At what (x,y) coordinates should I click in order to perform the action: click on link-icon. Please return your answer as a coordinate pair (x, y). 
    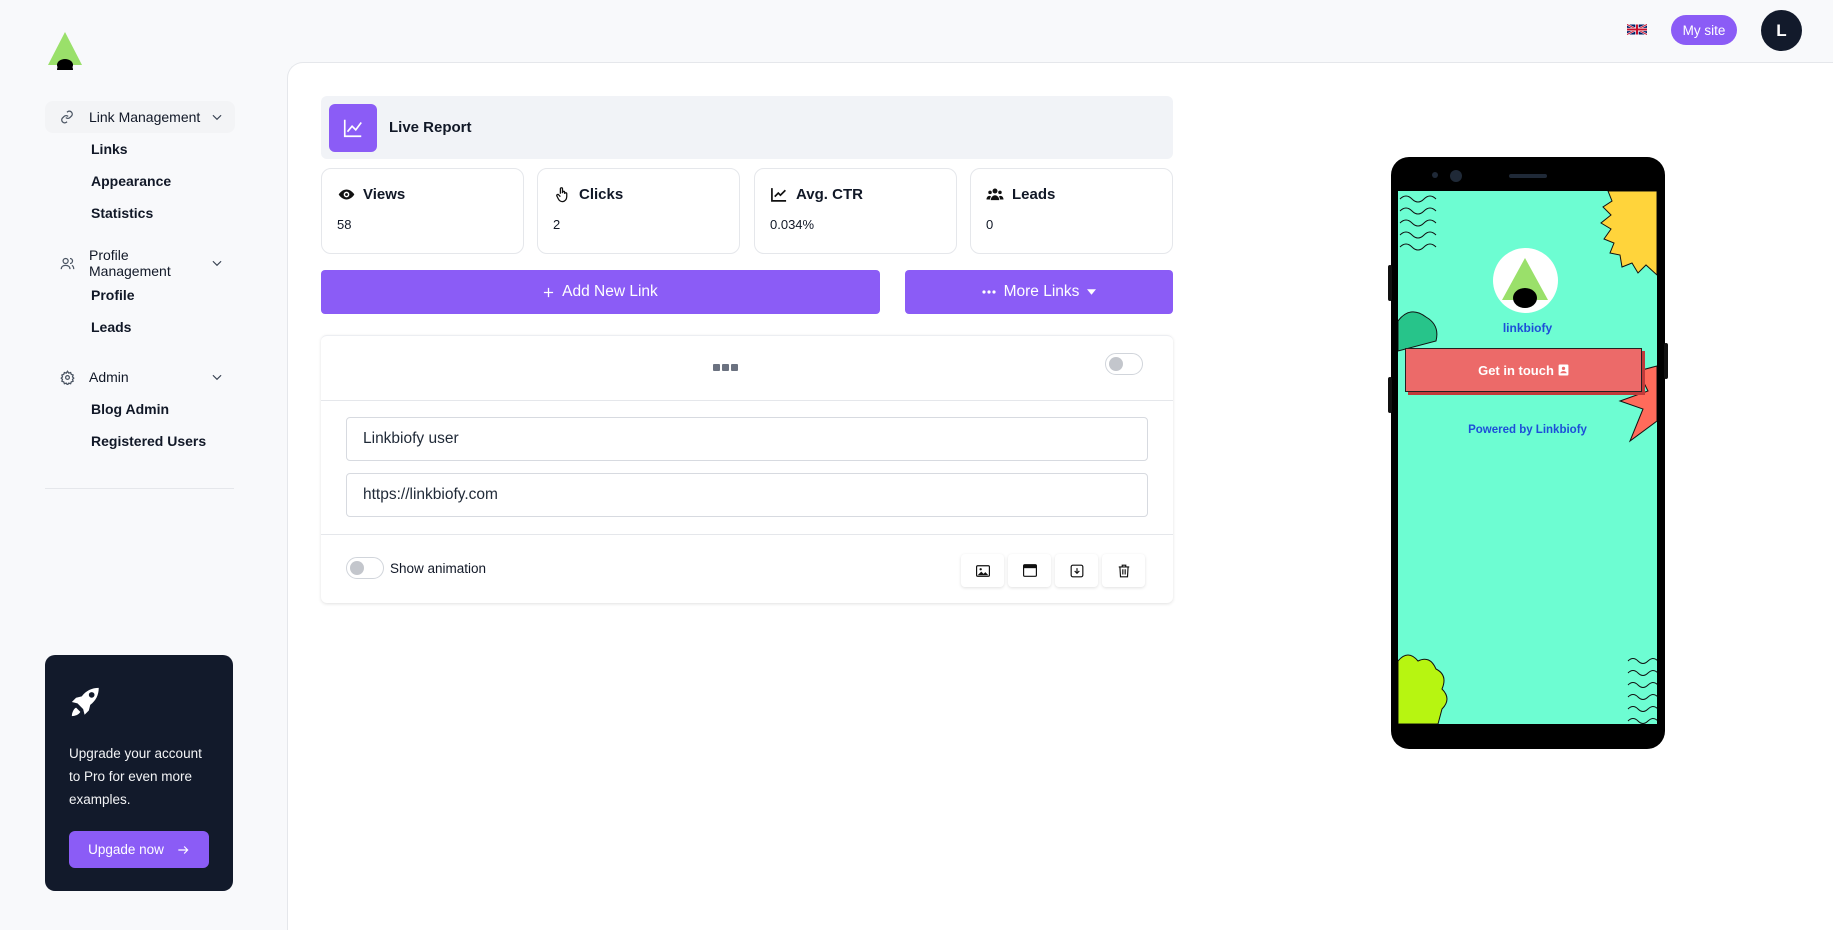
    Looking at the image, I should click on (67, 117).